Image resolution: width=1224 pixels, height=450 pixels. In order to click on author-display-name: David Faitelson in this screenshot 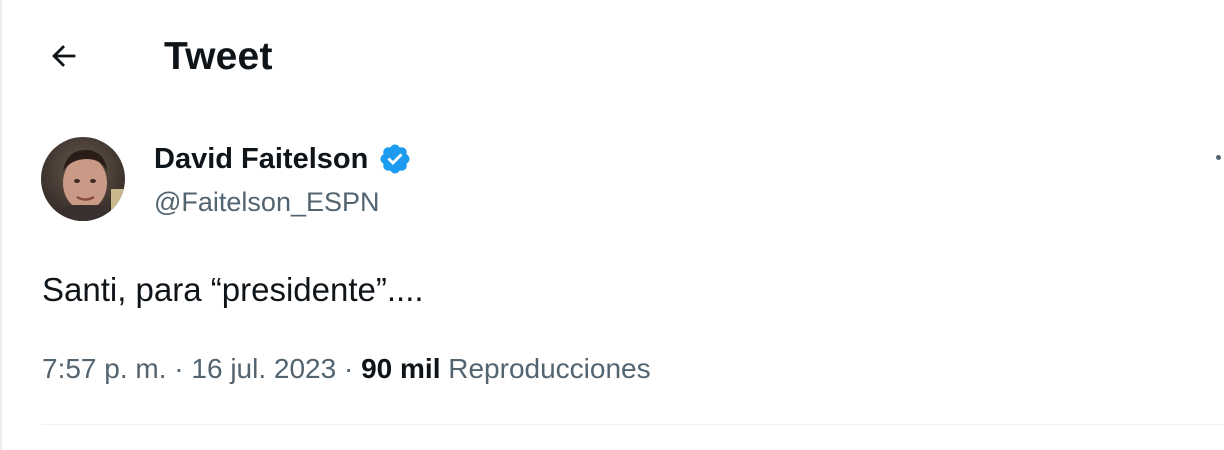, I will do `click(261, 159)`.